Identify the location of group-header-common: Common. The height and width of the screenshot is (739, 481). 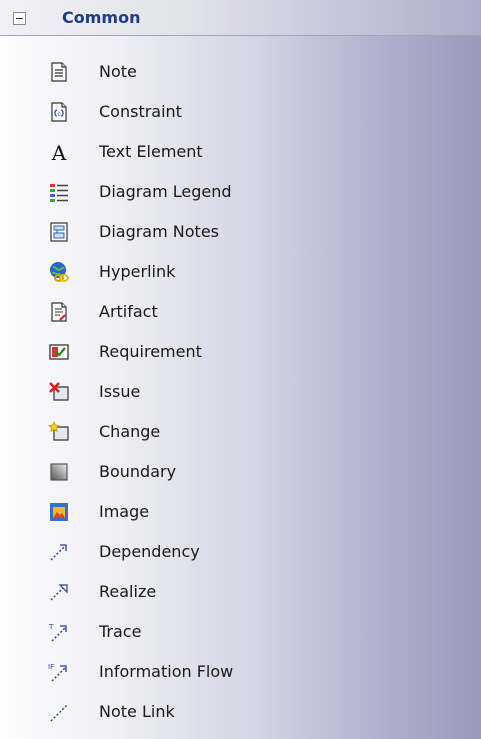
(240, 18).